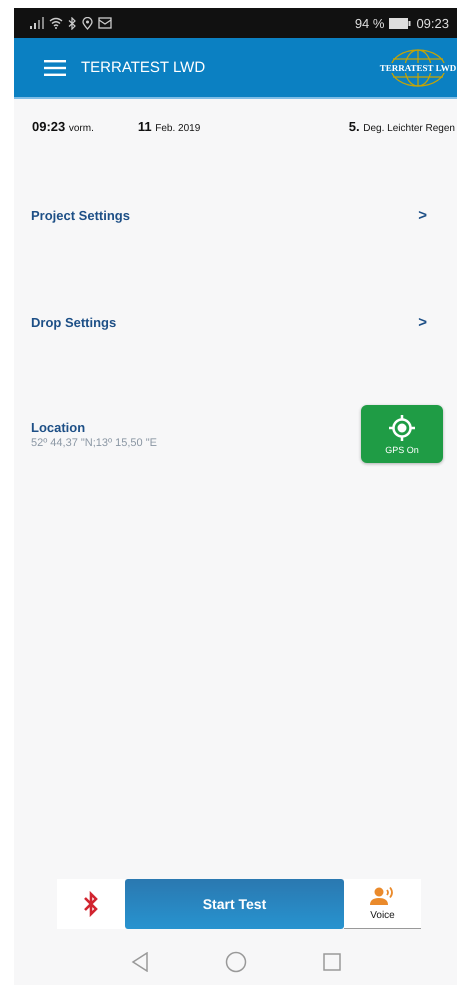 The image size is (464, 985). What do you see at coordinates (331, 962) in the screenshot?
I see `recents-icon` at bounding box center [331, 962].